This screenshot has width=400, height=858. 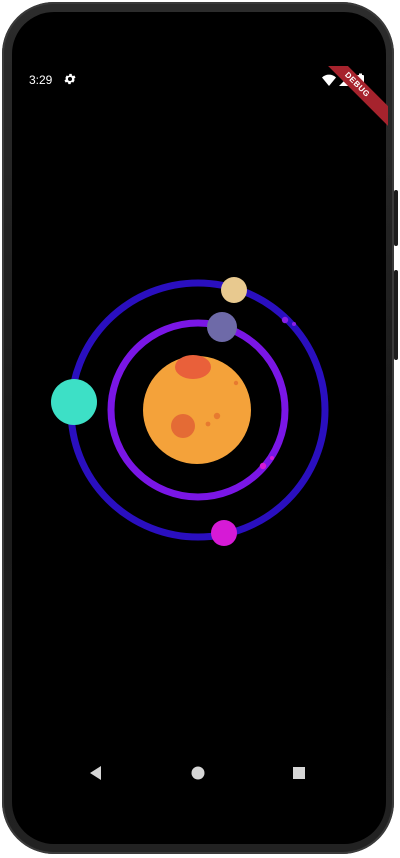 What do you see at coordinates (96, 773) in the screenshot?
I see `back-icon` at bounding box center [96, 773].